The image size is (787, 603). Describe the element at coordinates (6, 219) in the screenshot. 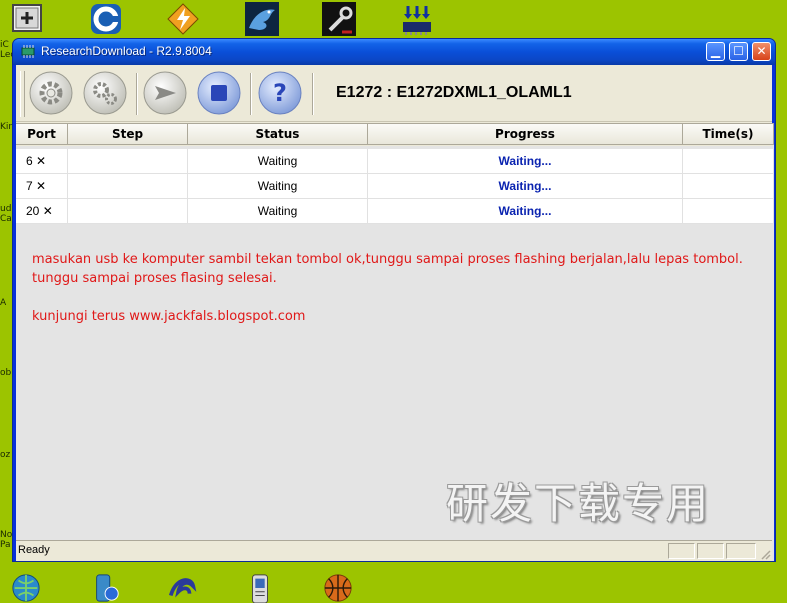

I see `desktop-label: Ca` at that location.